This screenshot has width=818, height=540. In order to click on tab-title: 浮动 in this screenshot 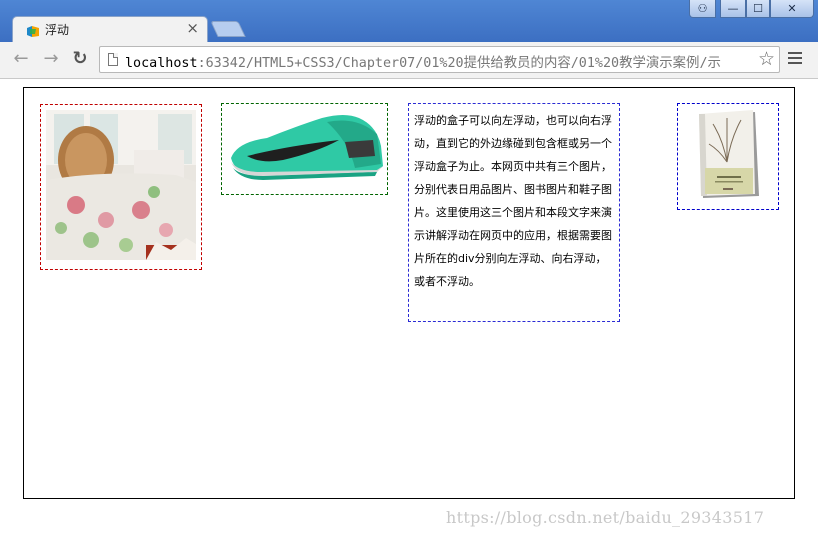, I will do `click(57, 30)`.